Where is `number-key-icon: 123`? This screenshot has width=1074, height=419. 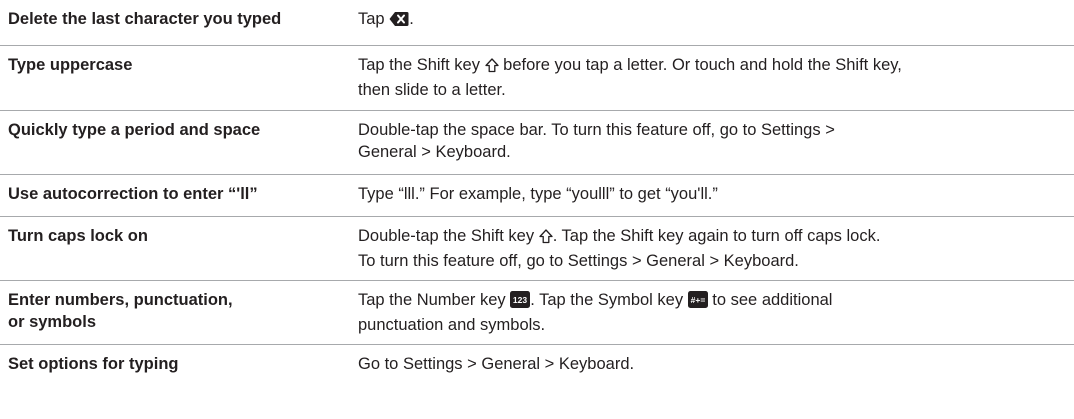
number-key-icon: 123 is located at coordinates (520, 302).